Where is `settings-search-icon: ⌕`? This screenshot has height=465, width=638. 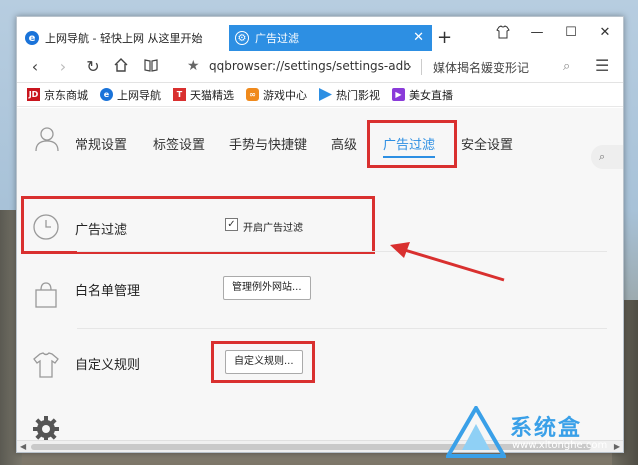
settings-search-icon: ⌕ is located at coordinates (607, 157).